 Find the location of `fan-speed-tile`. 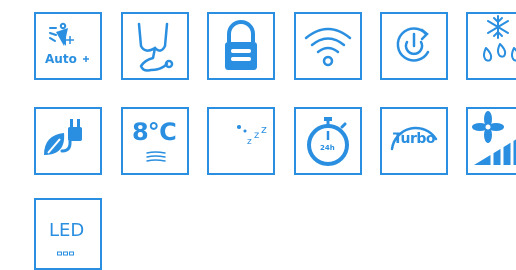

fan-speed-tile is located at coordinates (491, 141).